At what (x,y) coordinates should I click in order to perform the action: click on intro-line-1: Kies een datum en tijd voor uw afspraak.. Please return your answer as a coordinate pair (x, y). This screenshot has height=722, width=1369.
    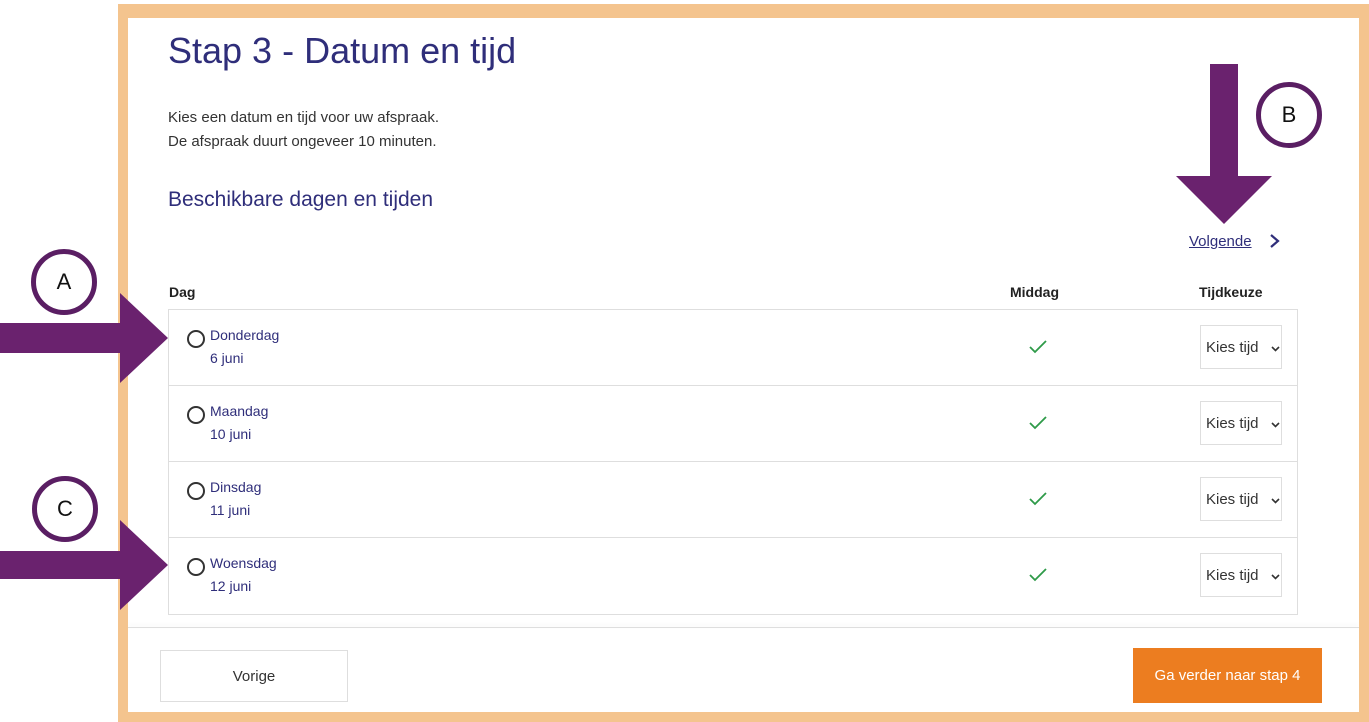
    Looking at the image, I should click on (303, 117).